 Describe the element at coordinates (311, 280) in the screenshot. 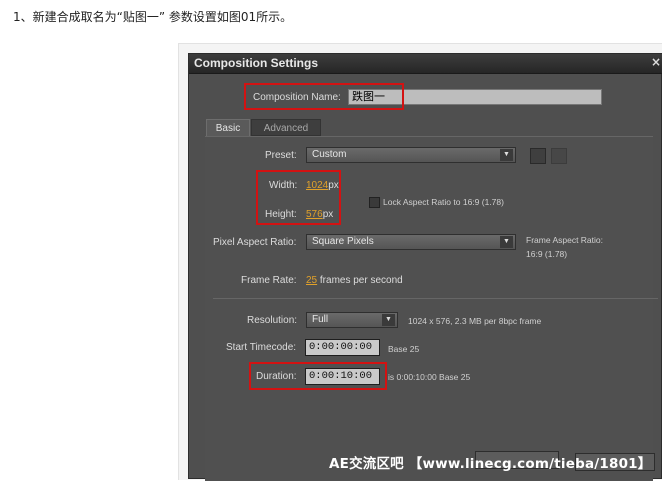

I see `frame-rate-value: 25` at that location.